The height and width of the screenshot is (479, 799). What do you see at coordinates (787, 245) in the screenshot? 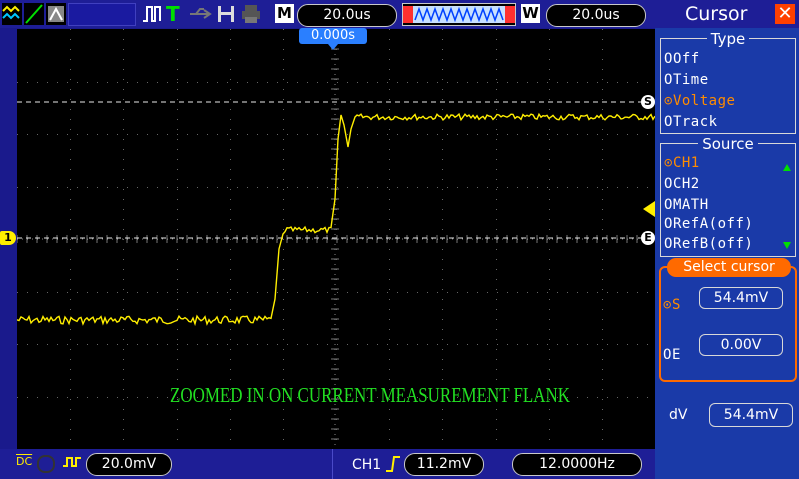
I see `scroll-down-icon` at bounding box center [787, 245].